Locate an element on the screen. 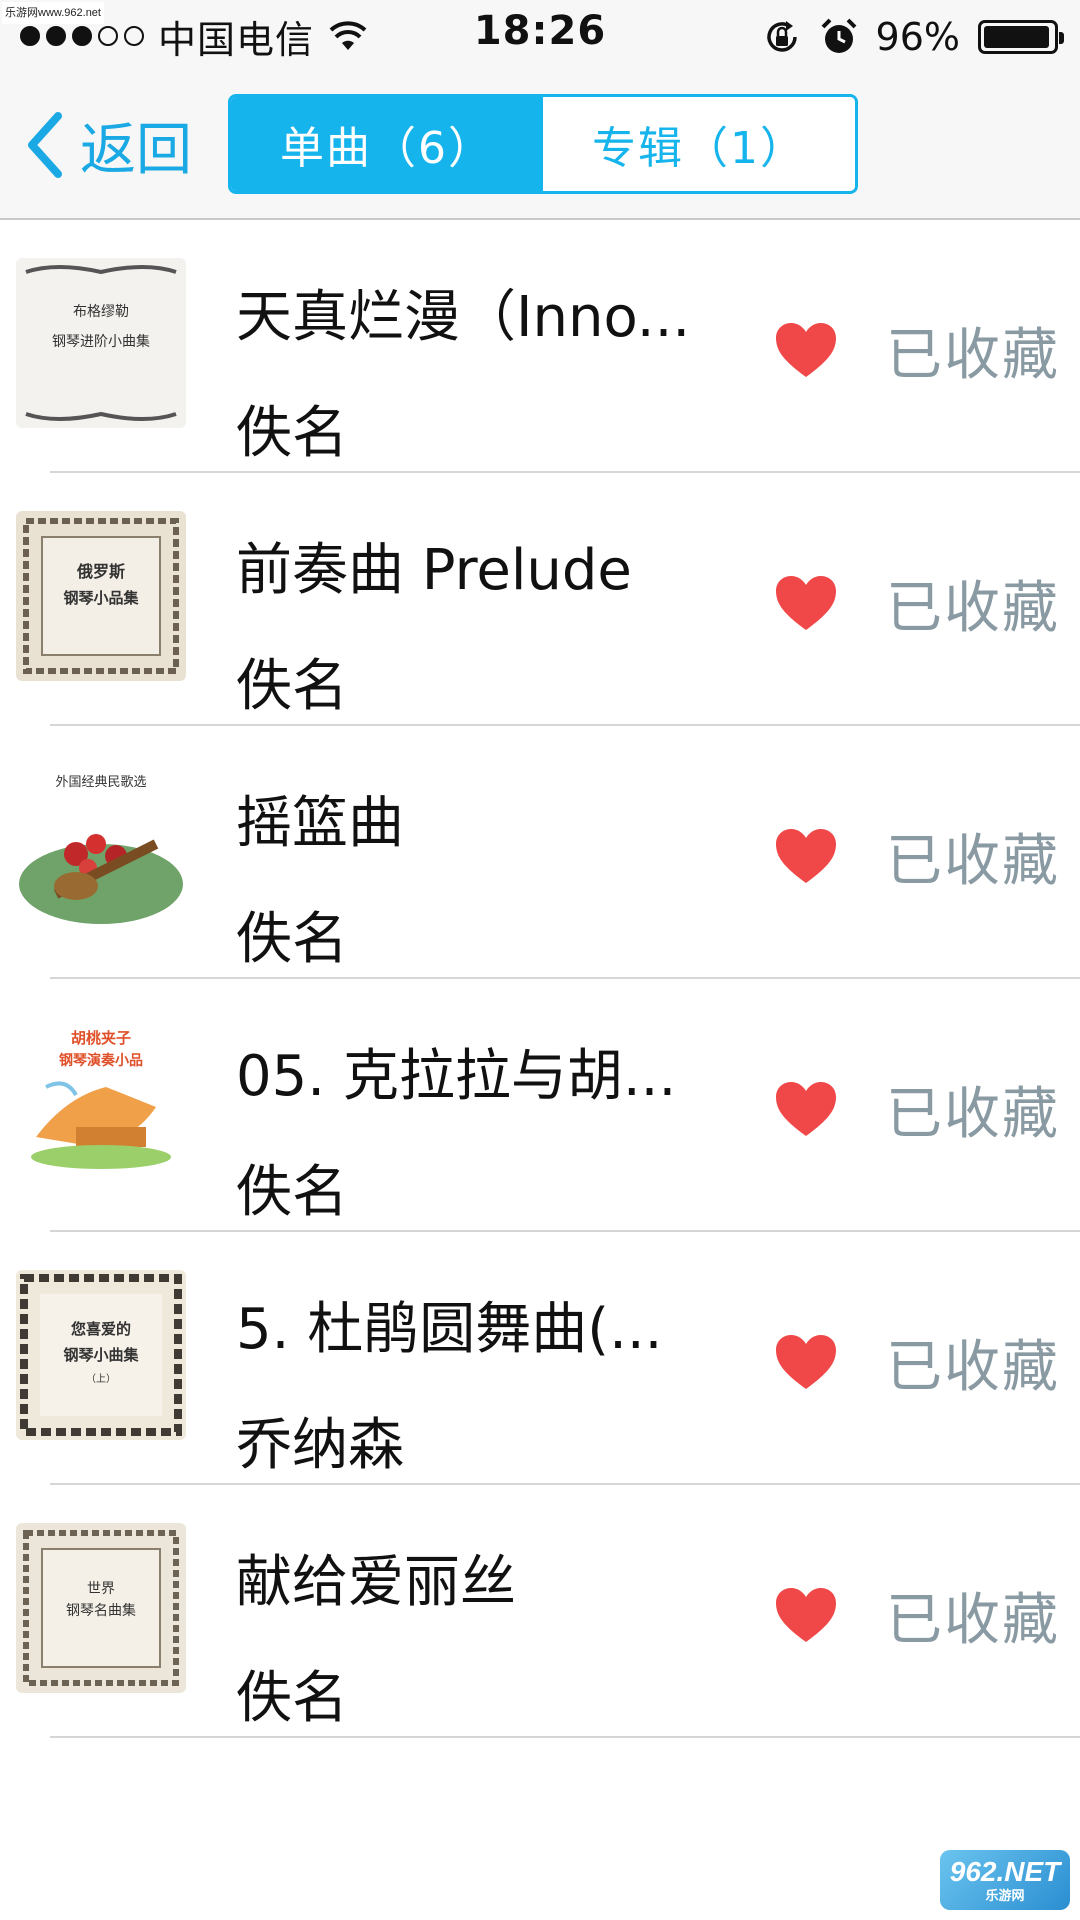 This screenshot has width=1080, height=1920. status-right: 96% is located at coordinates (913, 37).